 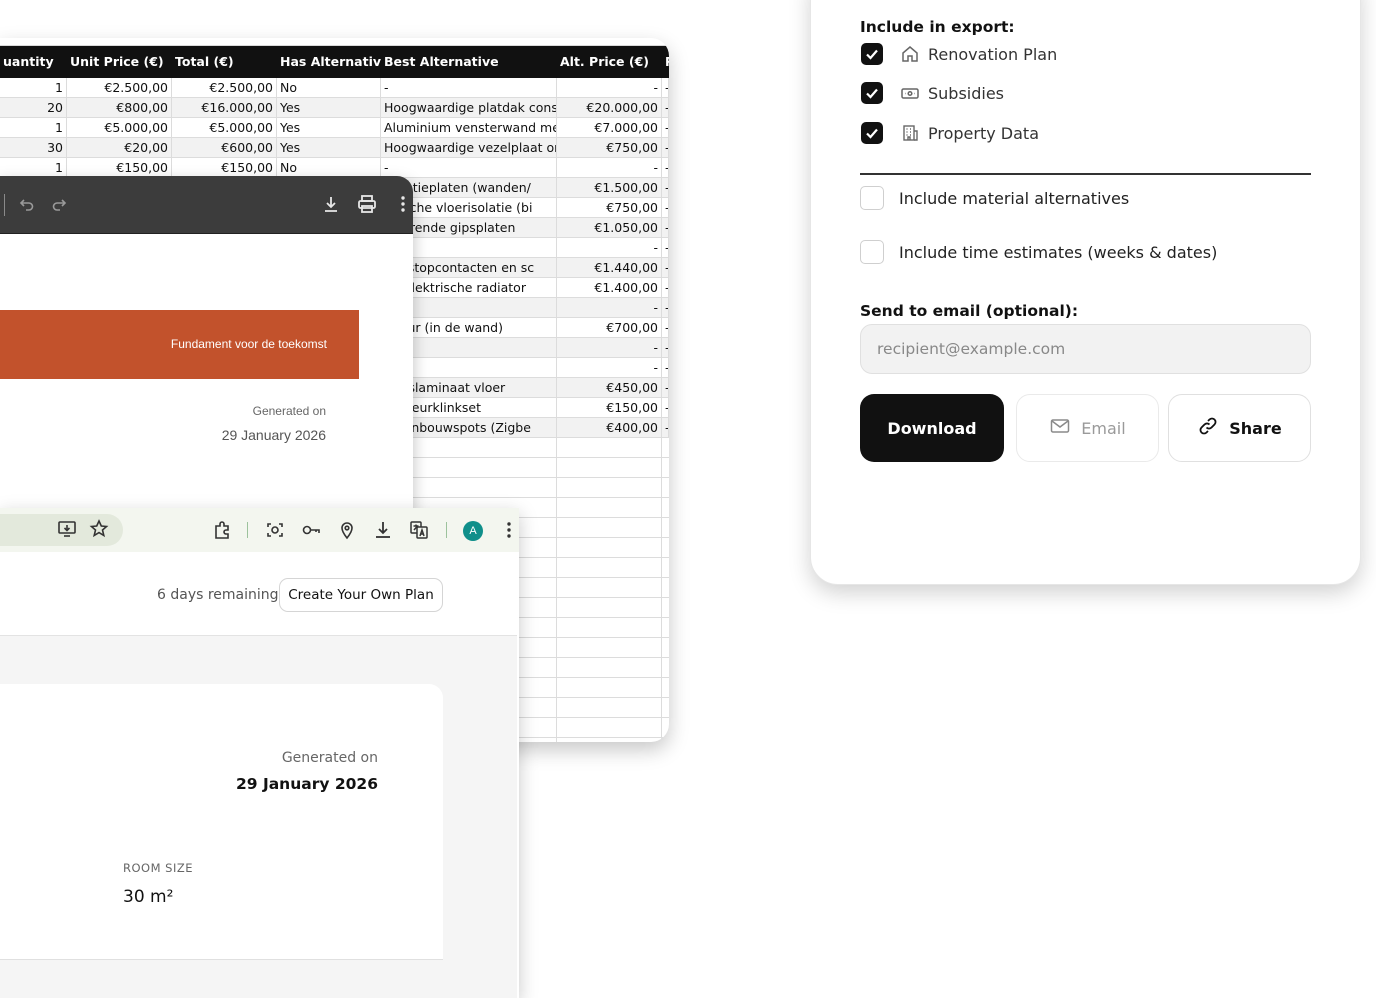 I want to click on table-cell: €600,00, so click(x=224, y=147).